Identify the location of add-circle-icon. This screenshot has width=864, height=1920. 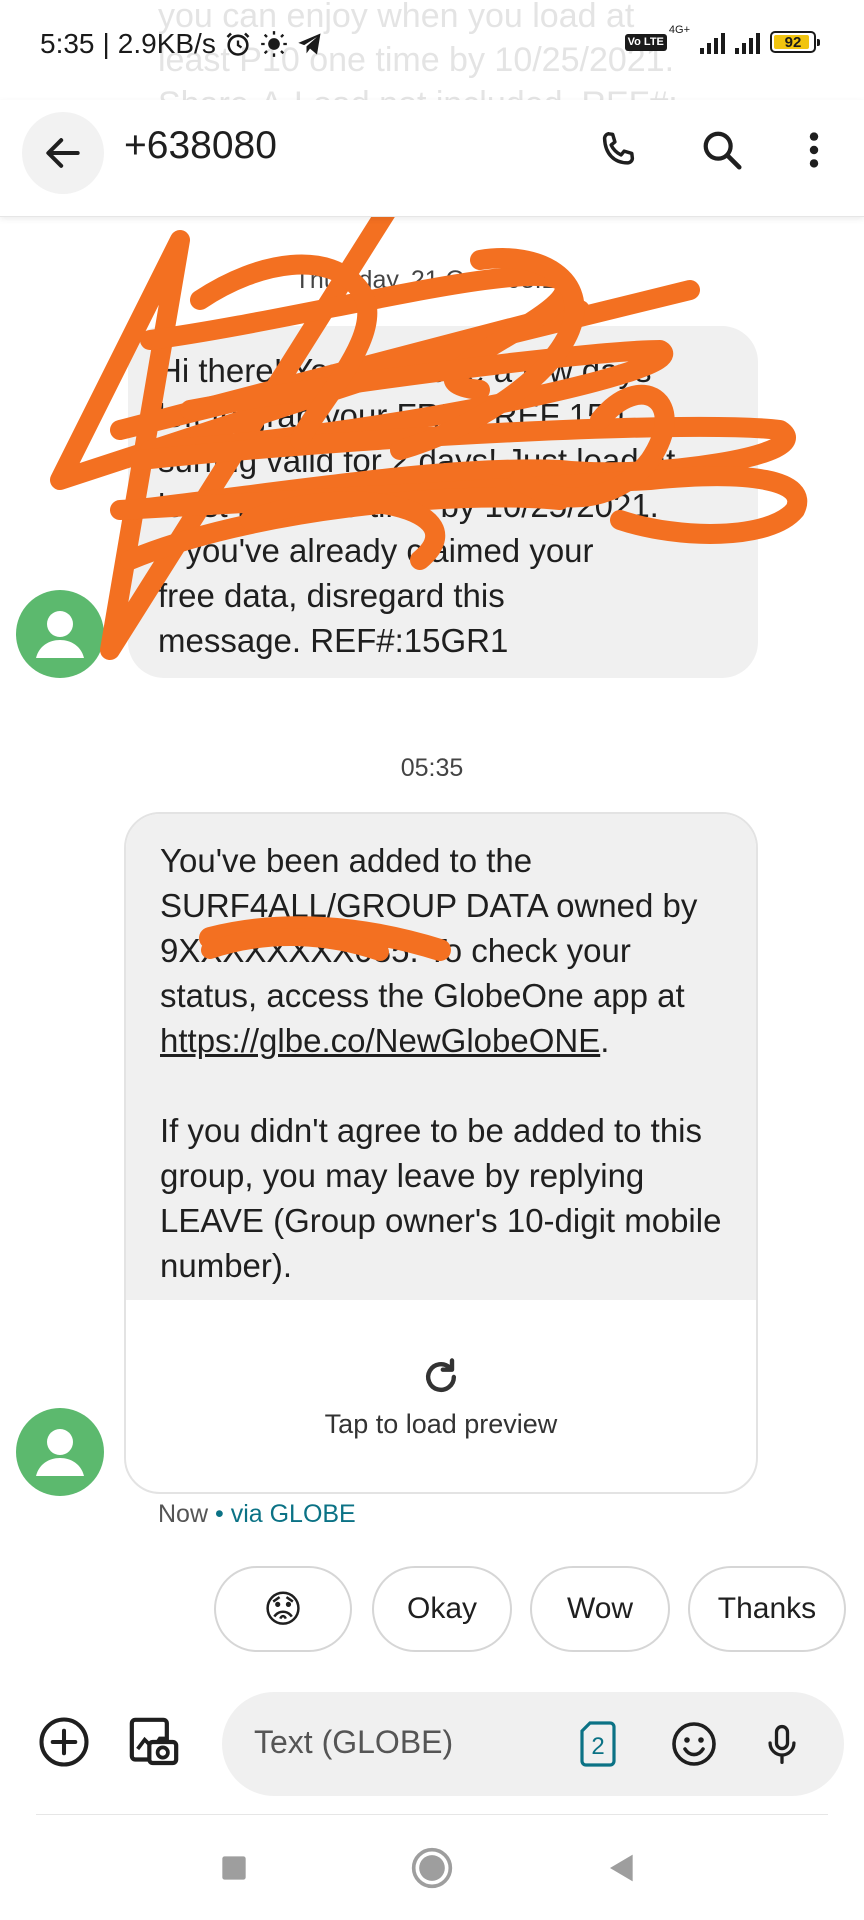
(64, 1742).